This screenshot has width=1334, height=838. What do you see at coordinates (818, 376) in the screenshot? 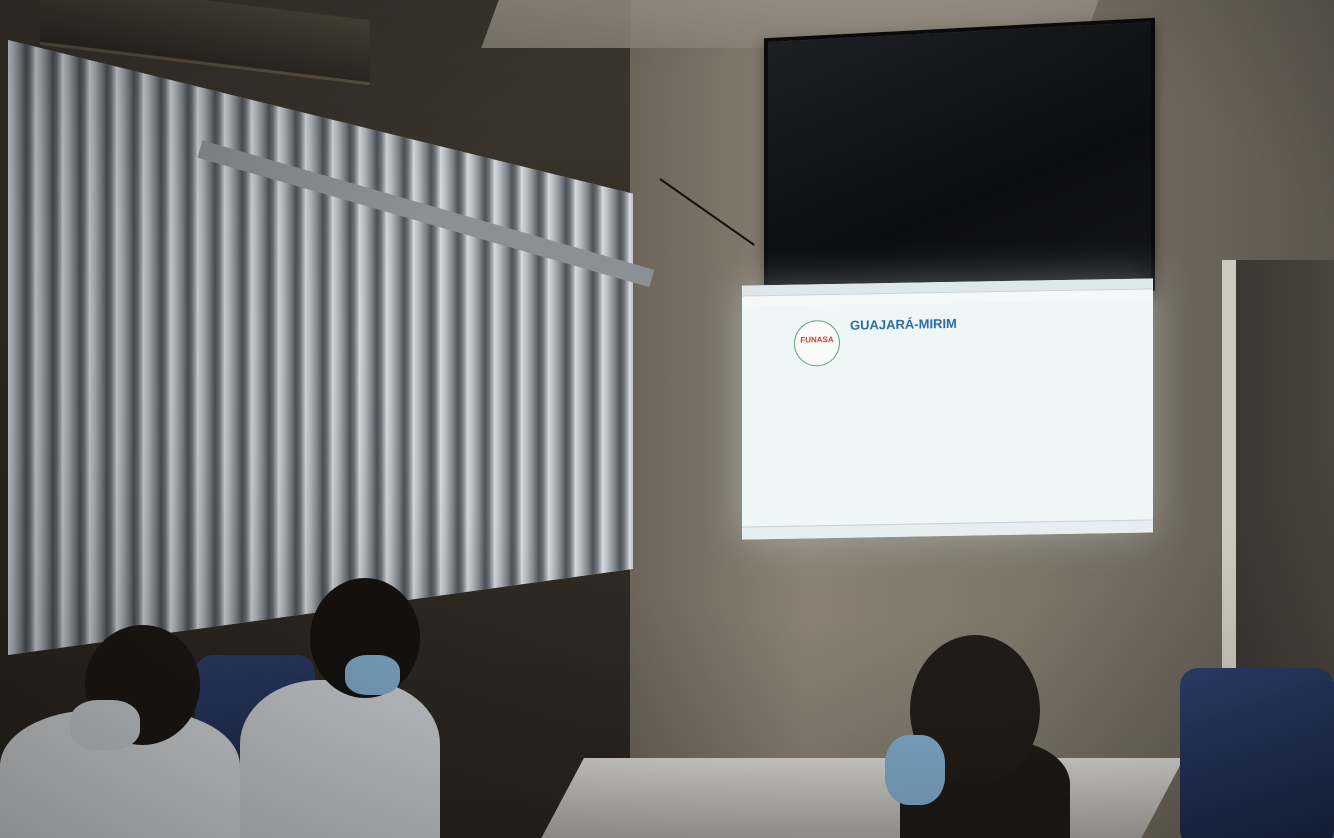
I see `projected-sidebar` at bounding box center [818, 376].